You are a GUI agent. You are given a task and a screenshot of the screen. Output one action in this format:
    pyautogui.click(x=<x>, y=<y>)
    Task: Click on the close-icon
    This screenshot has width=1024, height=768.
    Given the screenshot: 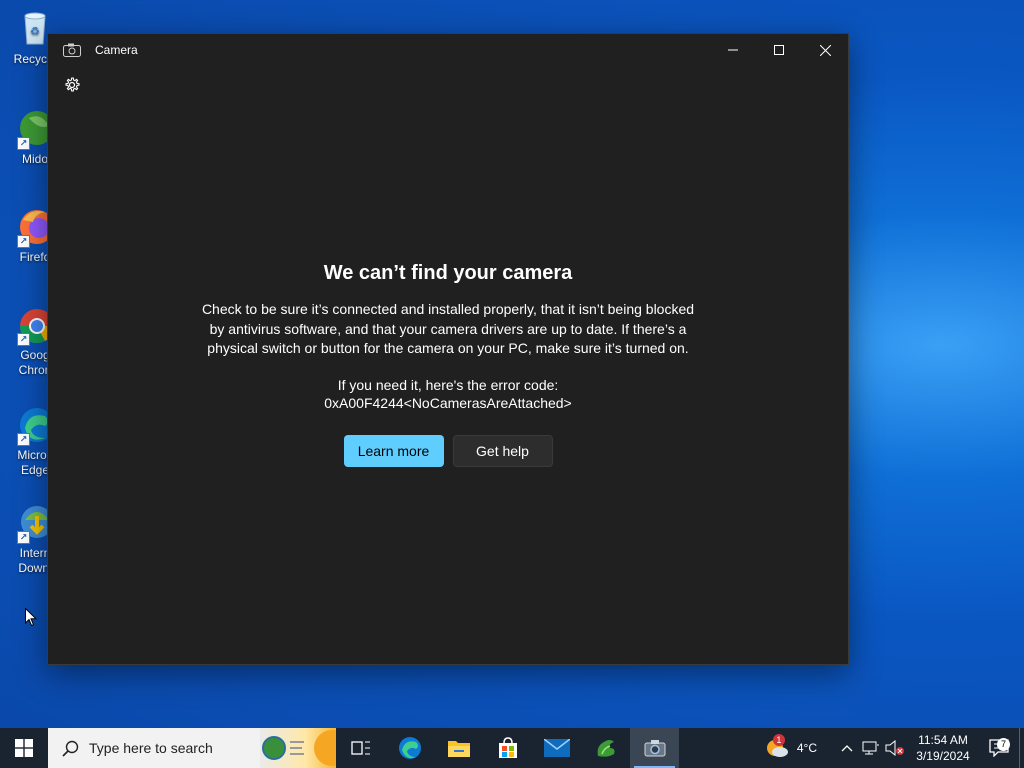 What is the action you would take?
    pyautogui.click(x=825, y=50)
    